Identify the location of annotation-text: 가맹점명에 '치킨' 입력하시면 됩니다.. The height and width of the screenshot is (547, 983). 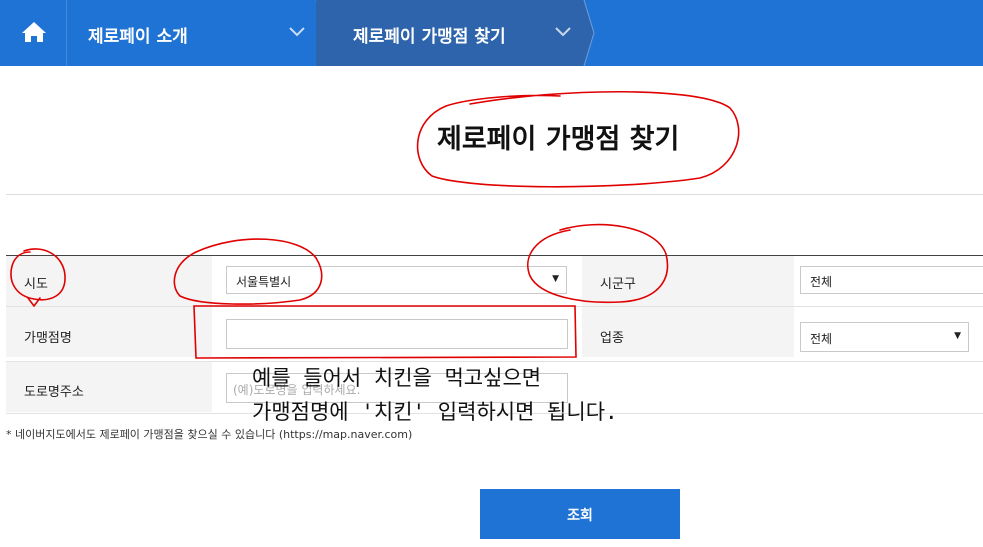
(435, 412).